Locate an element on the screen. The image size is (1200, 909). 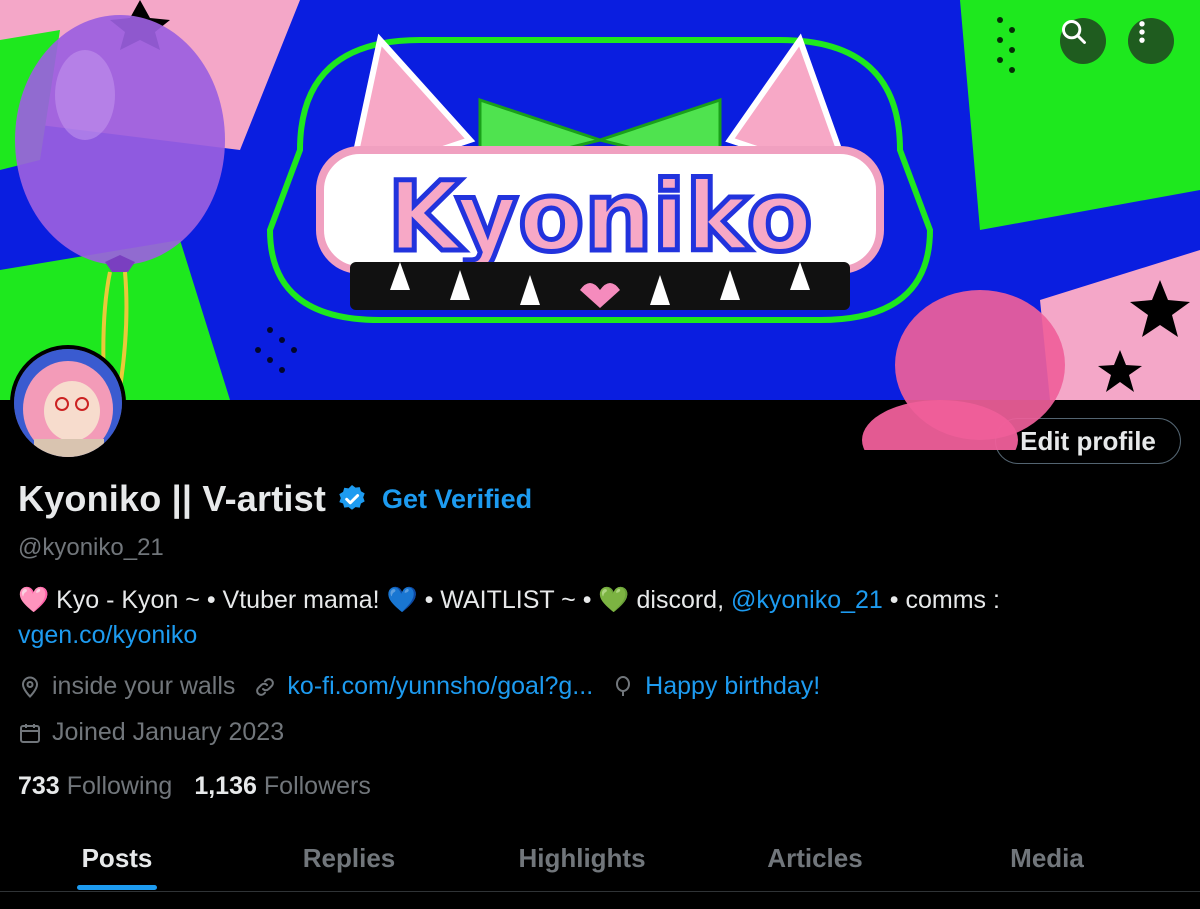
joined-row: Joined January 2023 is located at coordinates (151, 732).